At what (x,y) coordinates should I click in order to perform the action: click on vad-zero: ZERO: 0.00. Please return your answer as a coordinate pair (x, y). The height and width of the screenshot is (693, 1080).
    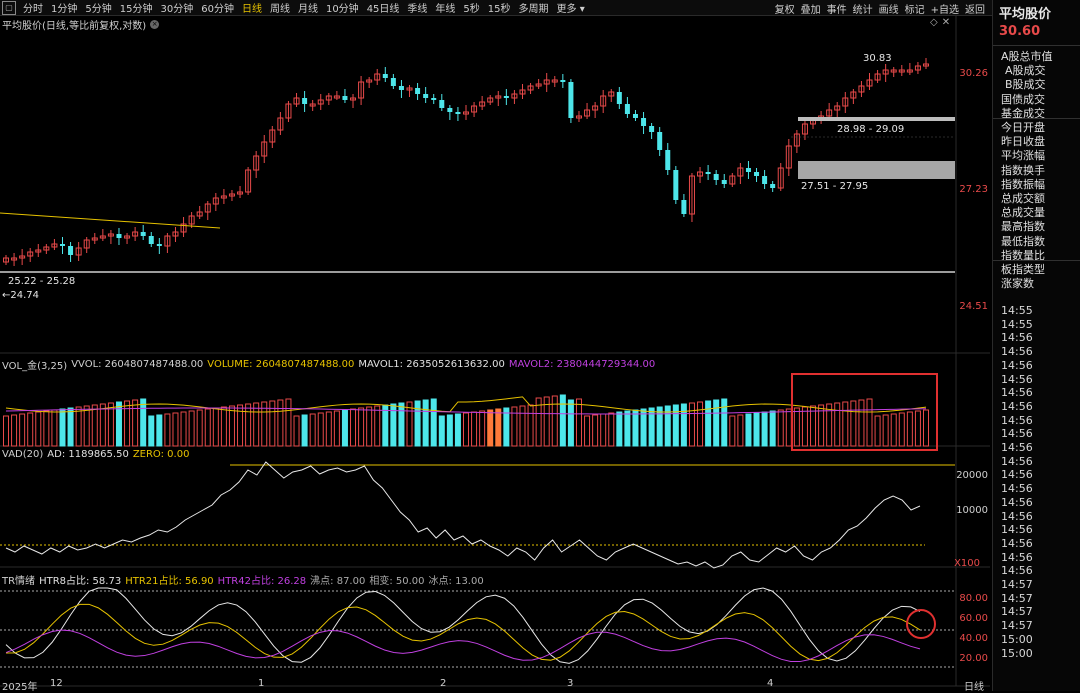
    Looking at the image, I should click on (161, 454).